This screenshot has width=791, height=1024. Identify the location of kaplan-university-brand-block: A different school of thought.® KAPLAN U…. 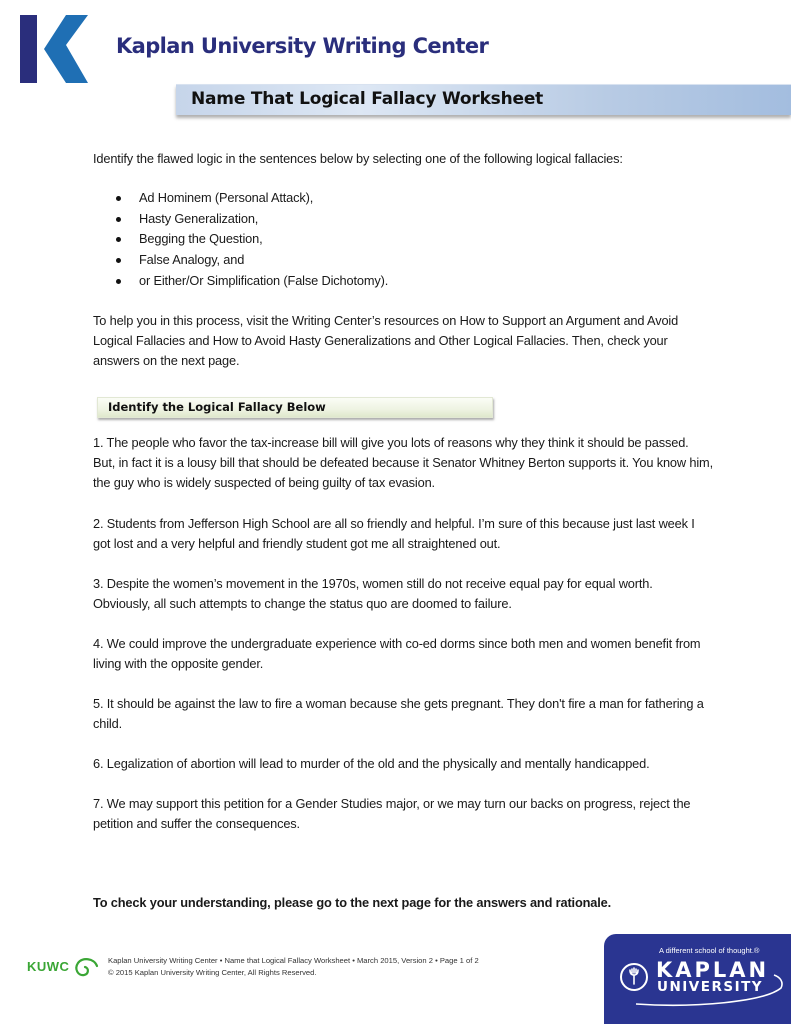
(697, 979).